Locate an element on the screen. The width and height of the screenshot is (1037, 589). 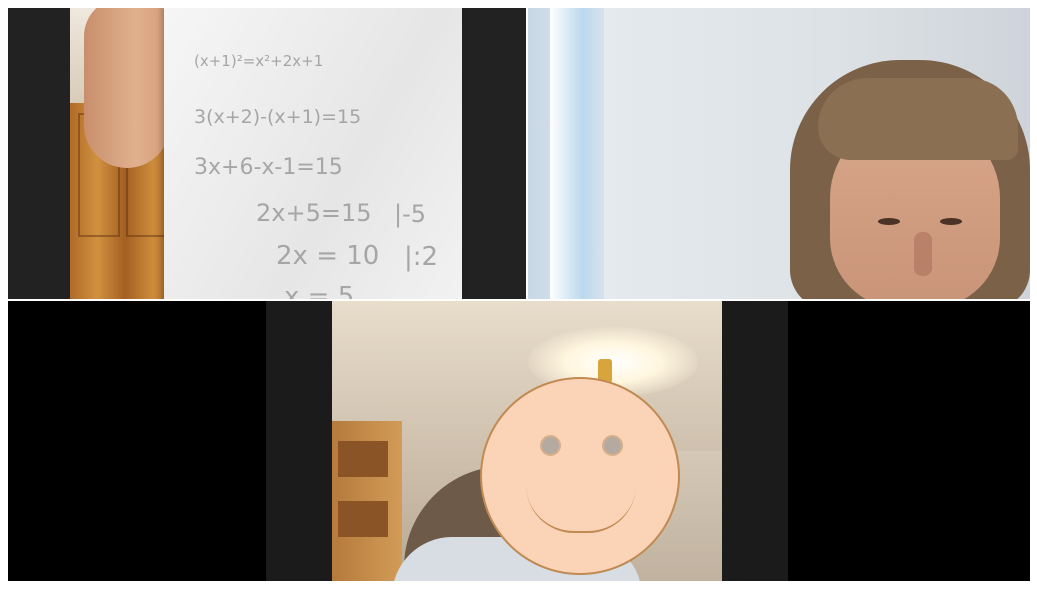
equation-line-5: 2x = 10 is located at coordinates (328, 256).